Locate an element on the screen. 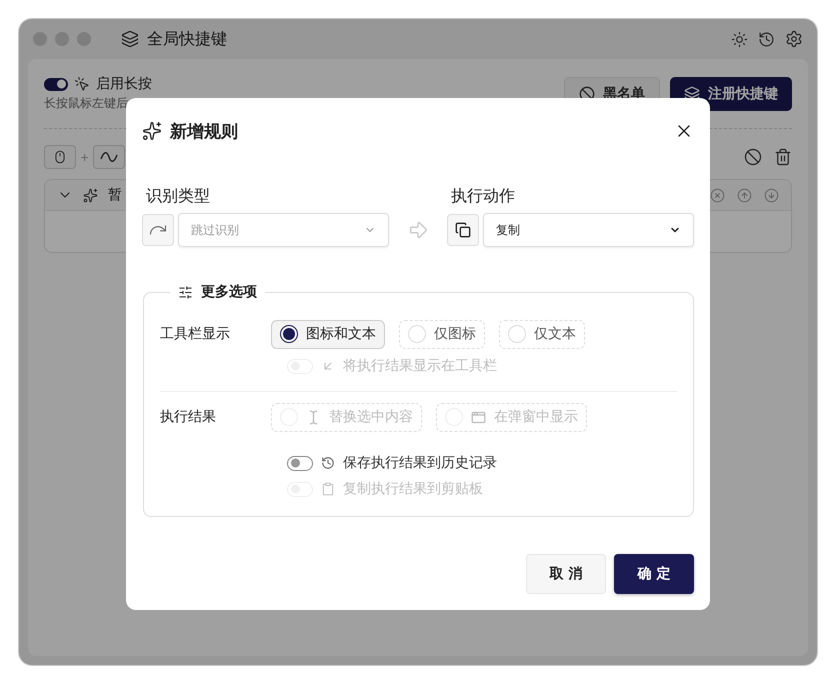 This screenshot has height=684, width=836. gesture-key-chip is located at coordinates (109, 157).